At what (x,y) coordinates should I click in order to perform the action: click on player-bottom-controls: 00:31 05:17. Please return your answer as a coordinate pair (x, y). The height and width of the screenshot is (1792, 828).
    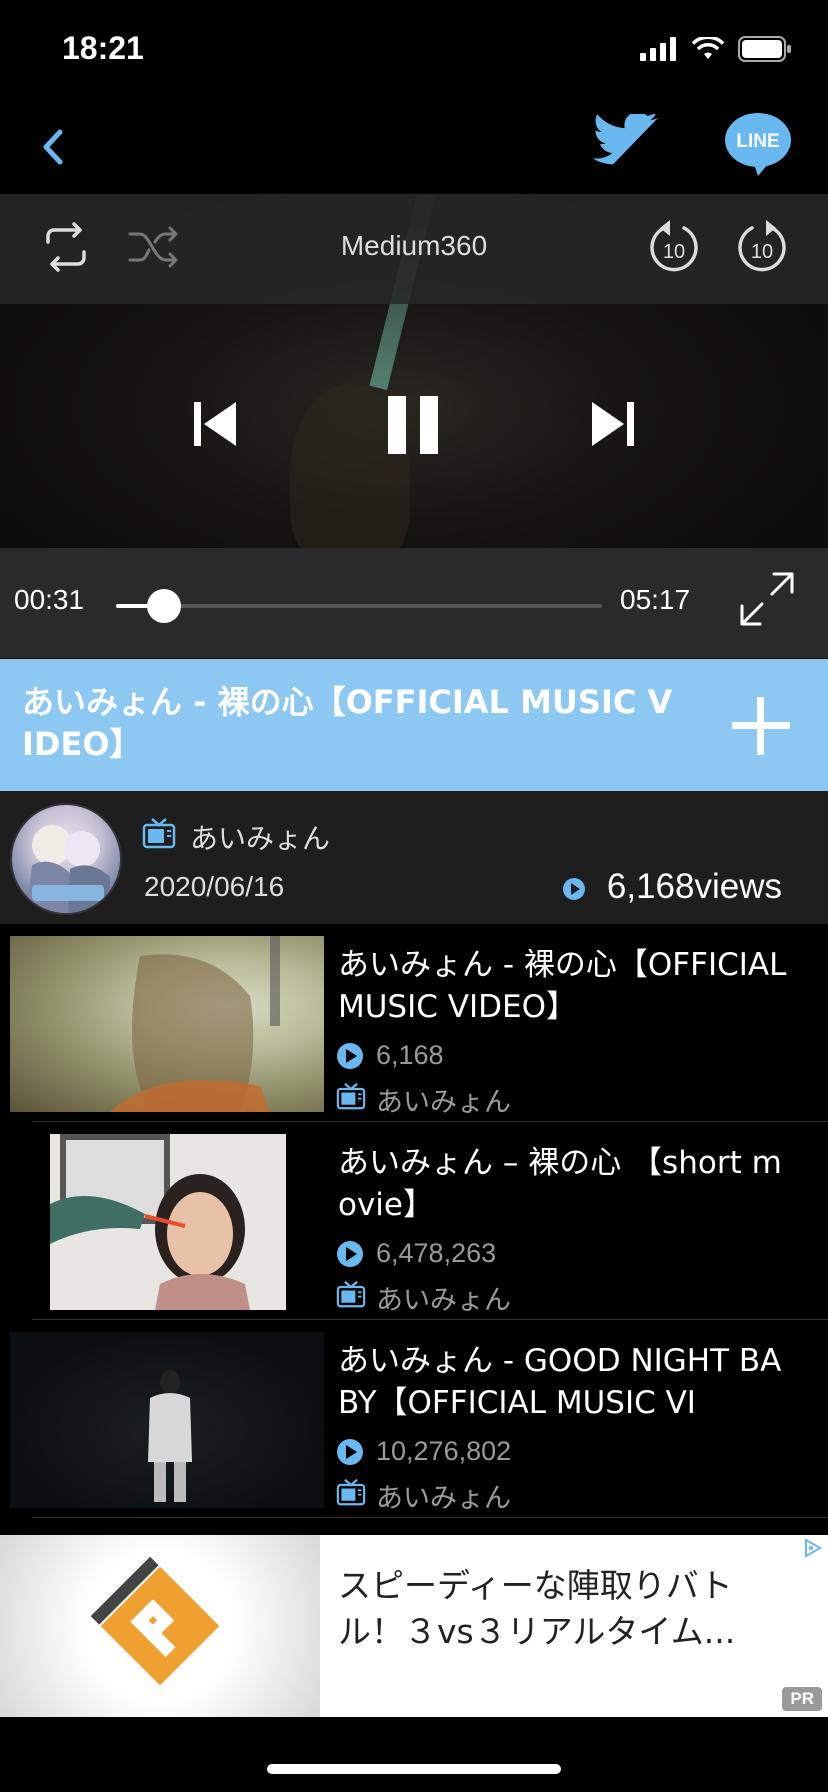
    Looking at the image, I should click on (414, 603).